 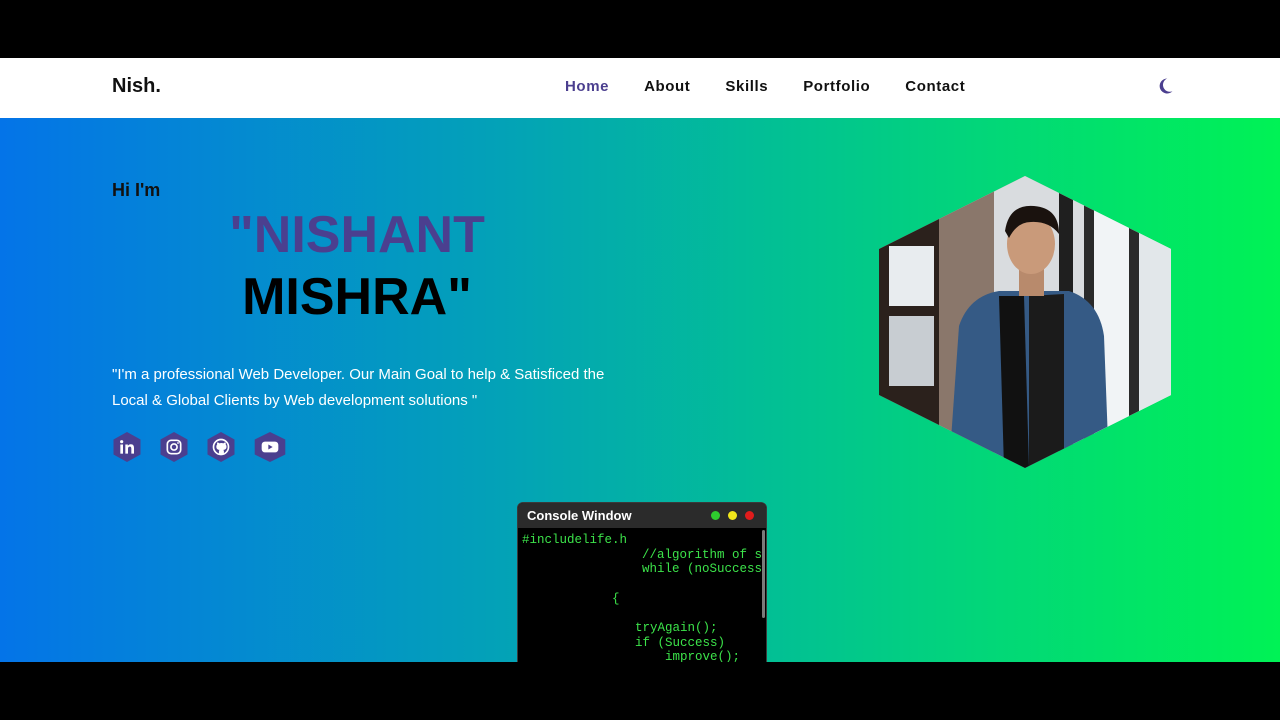 What do you see at coordinates (579, 515) in the screenshot?
I see `console-title: Console Window` at bounding box center [579, 515].